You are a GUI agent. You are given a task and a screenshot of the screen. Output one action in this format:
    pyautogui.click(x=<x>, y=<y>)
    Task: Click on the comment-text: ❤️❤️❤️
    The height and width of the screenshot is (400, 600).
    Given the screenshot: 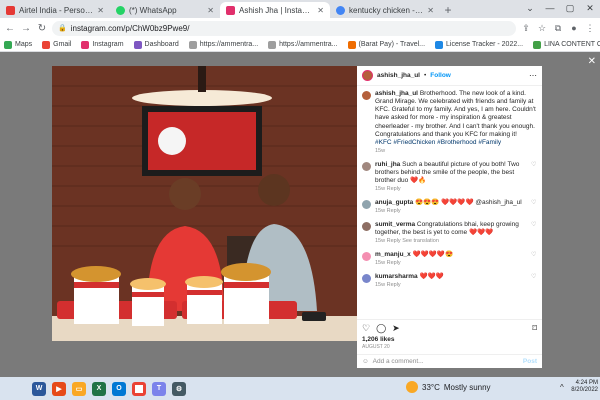 What is the action you would take?
    pyautogui.click(x=431, y=277)
    